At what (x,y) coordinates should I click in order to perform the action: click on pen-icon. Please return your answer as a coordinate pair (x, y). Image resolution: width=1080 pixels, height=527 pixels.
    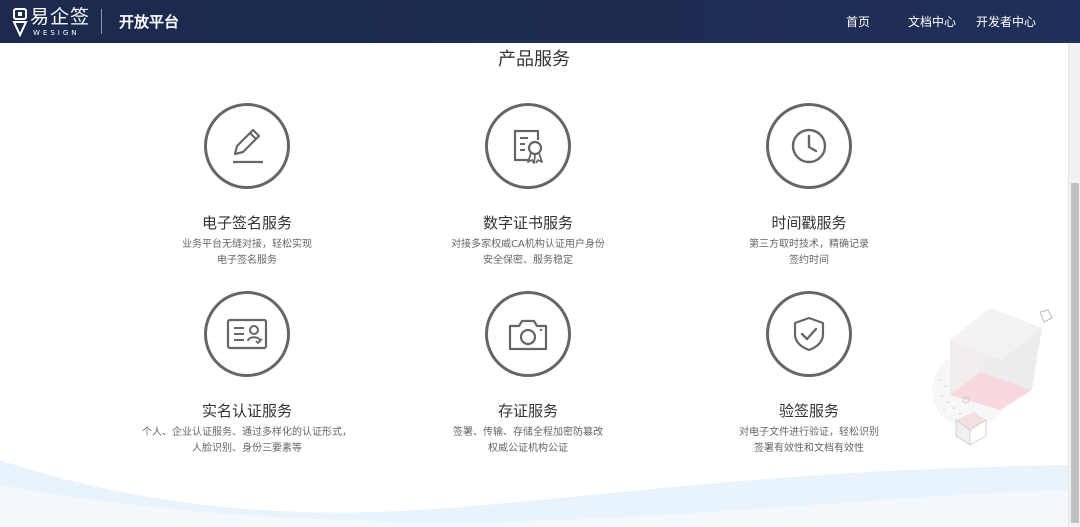
    Looking at the image, I should click on (248, 146).